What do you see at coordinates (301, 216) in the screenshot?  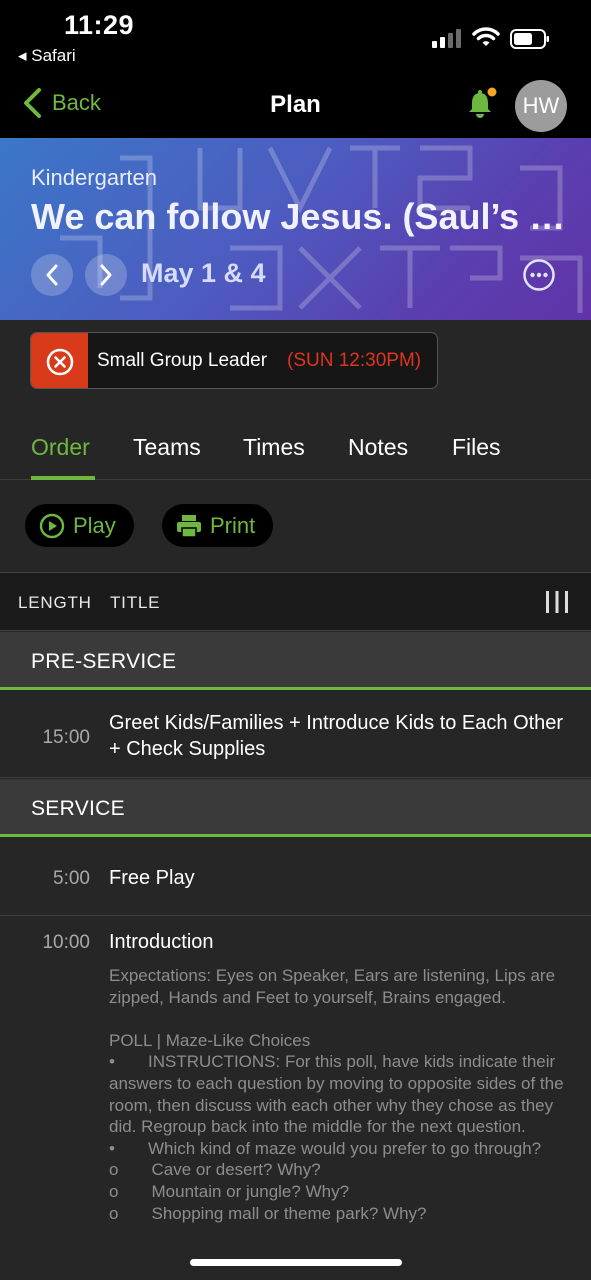 I see `plan-title: We can follow Jesus. (Saul’s Conversion)` at bounding box center [301, 216].